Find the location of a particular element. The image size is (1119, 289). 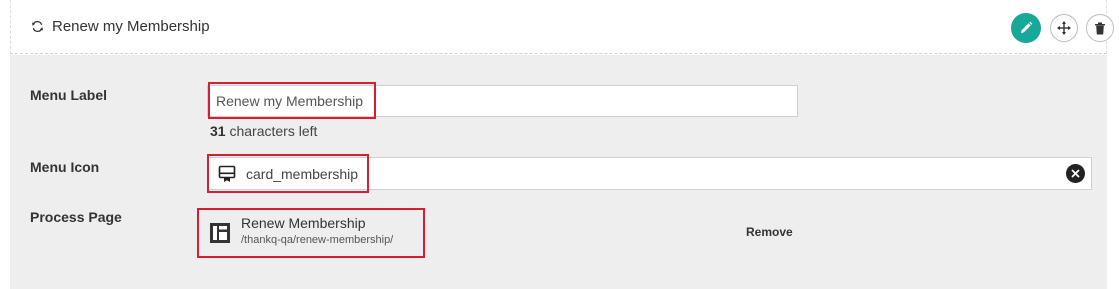

chars-left-text: characters left is located at coordinates (273, 131).